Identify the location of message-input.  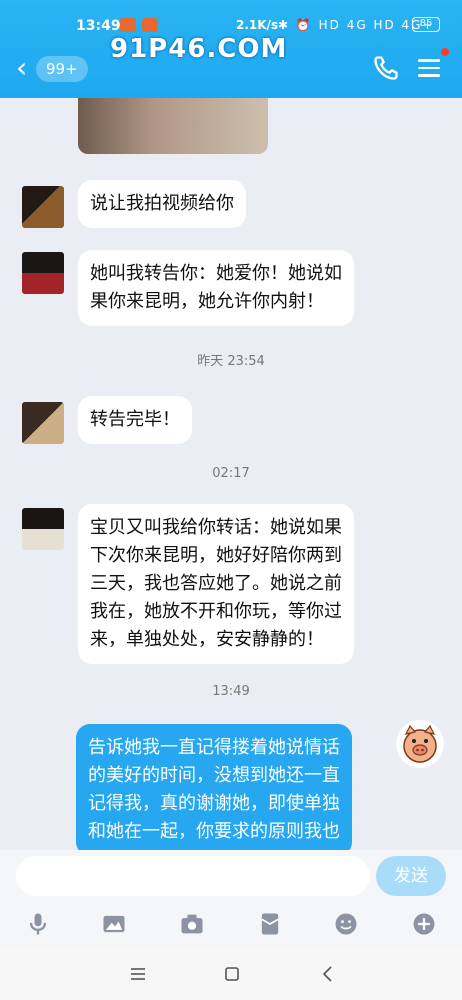
(193, 876).